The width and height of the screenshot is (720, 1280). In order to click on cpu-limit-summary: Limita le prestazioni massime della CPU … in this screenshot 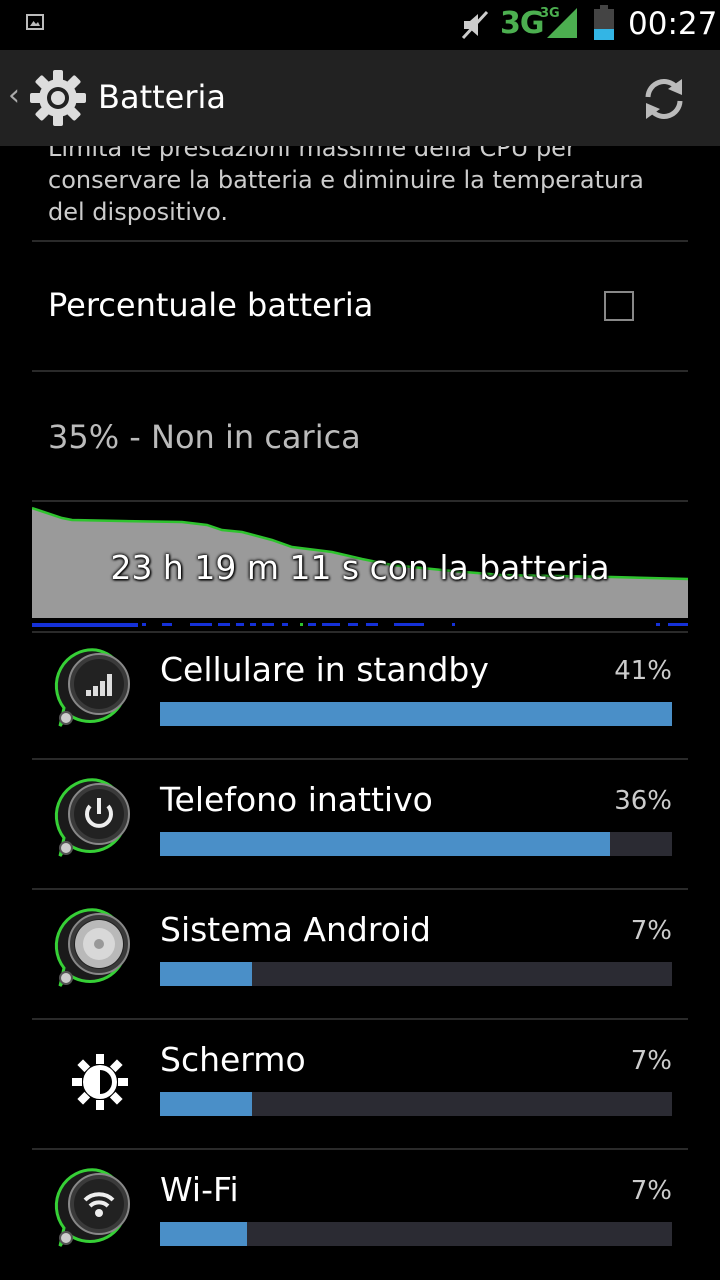, I will do `click(346, 186)`.